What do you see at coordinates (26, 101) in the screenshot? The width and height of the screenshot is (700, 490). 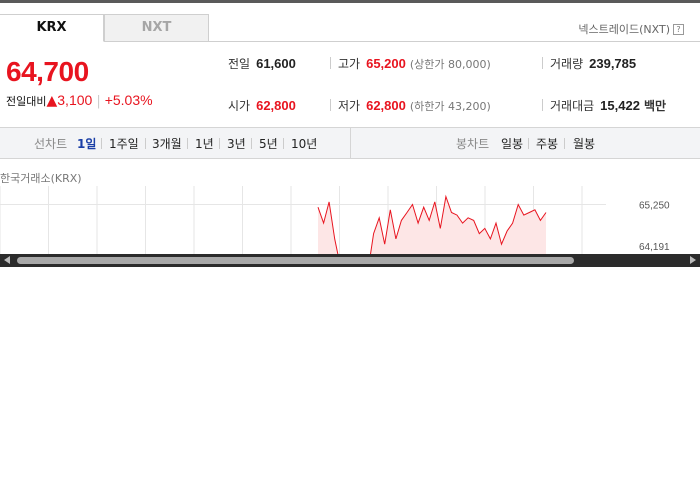 I see `change-label: 전일대비` at bounding box center [26, 101].